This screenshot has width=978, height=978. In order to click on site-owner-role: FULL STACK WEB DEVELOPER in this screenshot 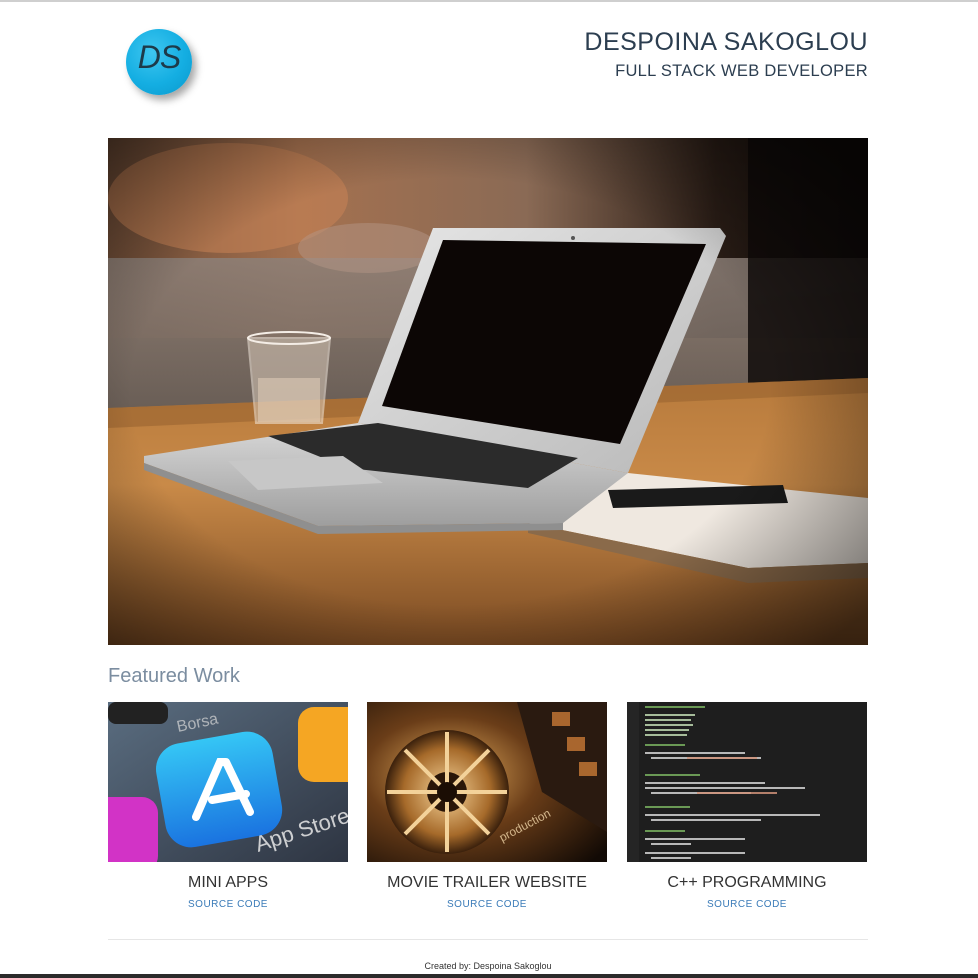, I will do `click(741, 71)`.